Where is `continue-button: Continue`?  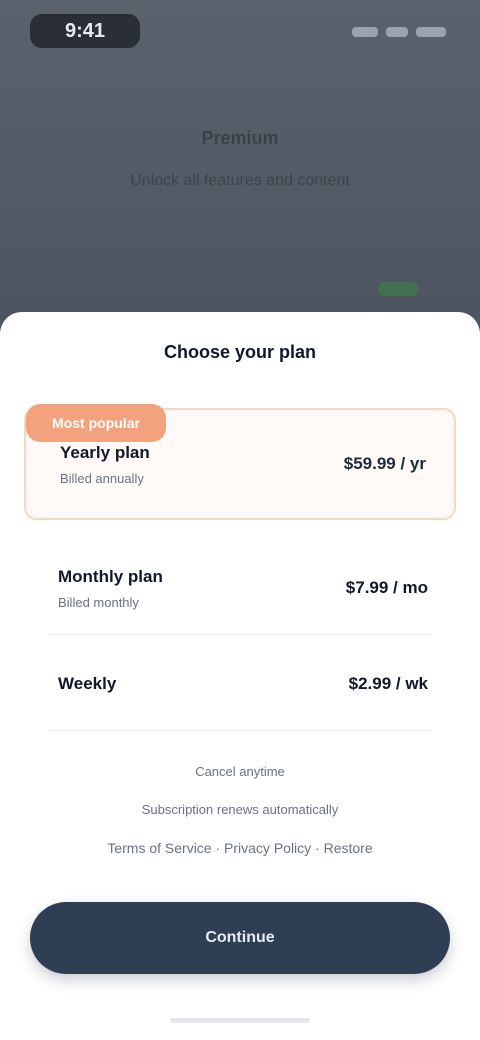 continue-button: Continue is located at coordinates (240, 938).